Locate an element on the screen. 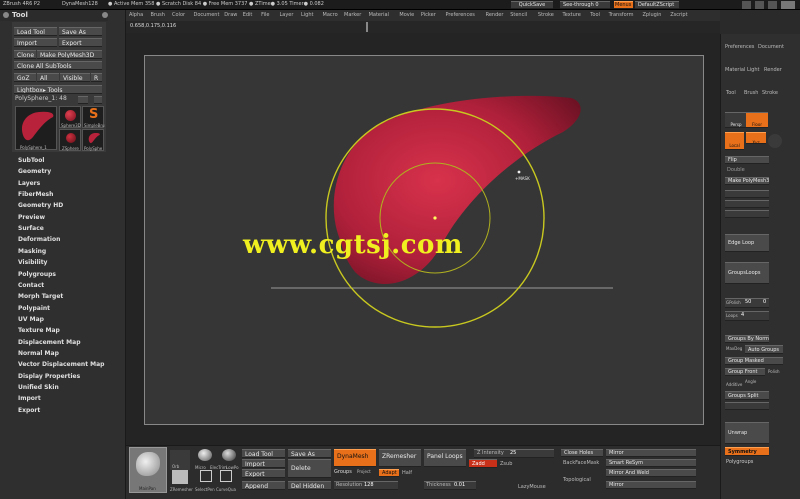  zremesher-button: ZRemesher is located at coordinates (400, 458).